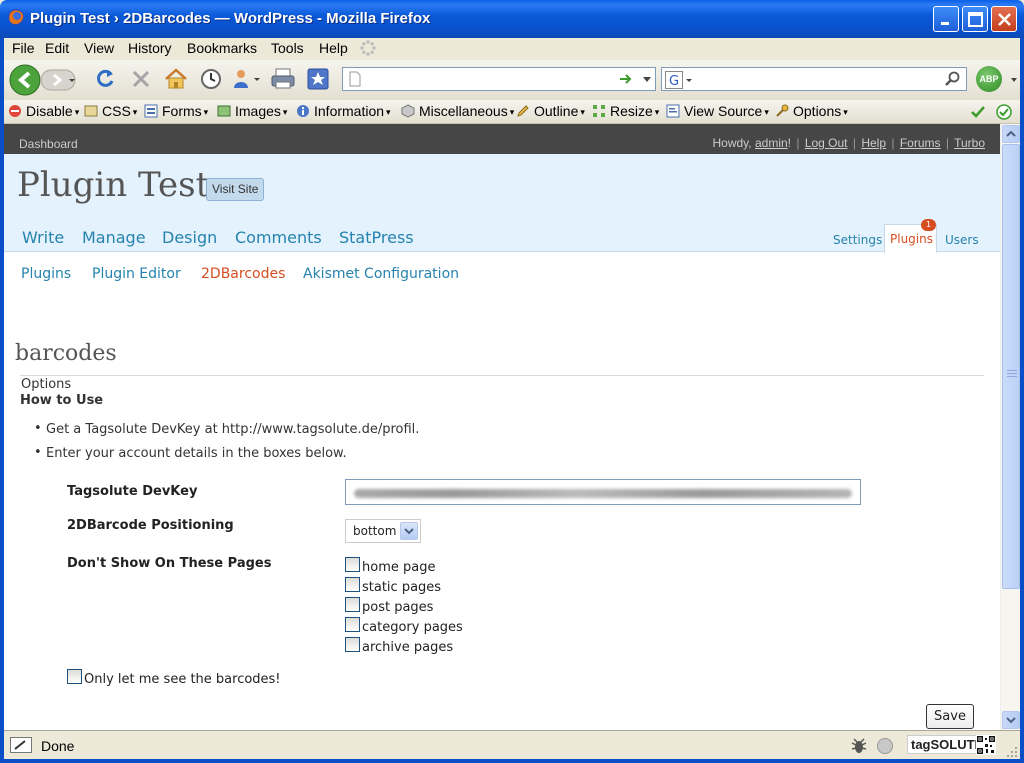 This screenshot has width=1024, height=763. What do you see at coordinates (969, 143) in the screenshot?
I see `turbo-link: Turbo` at bounding box center [969, 143].